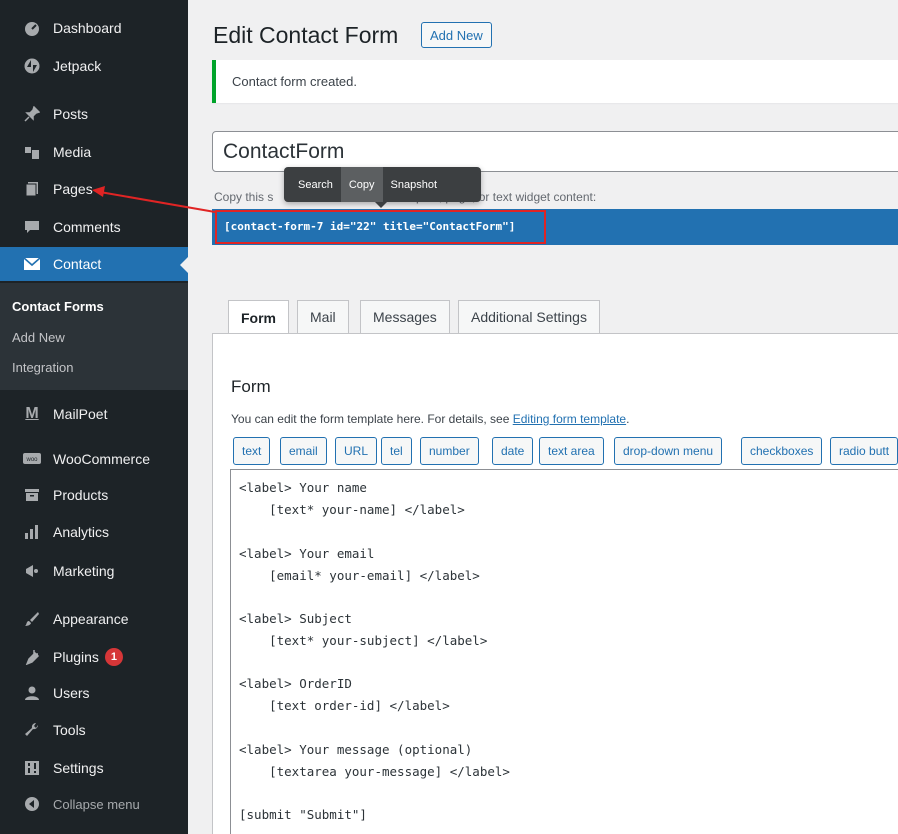 This screenshot has width=898, height=834. I want to click on collapse-menu-button: Collapse menu, so click(94, 804).